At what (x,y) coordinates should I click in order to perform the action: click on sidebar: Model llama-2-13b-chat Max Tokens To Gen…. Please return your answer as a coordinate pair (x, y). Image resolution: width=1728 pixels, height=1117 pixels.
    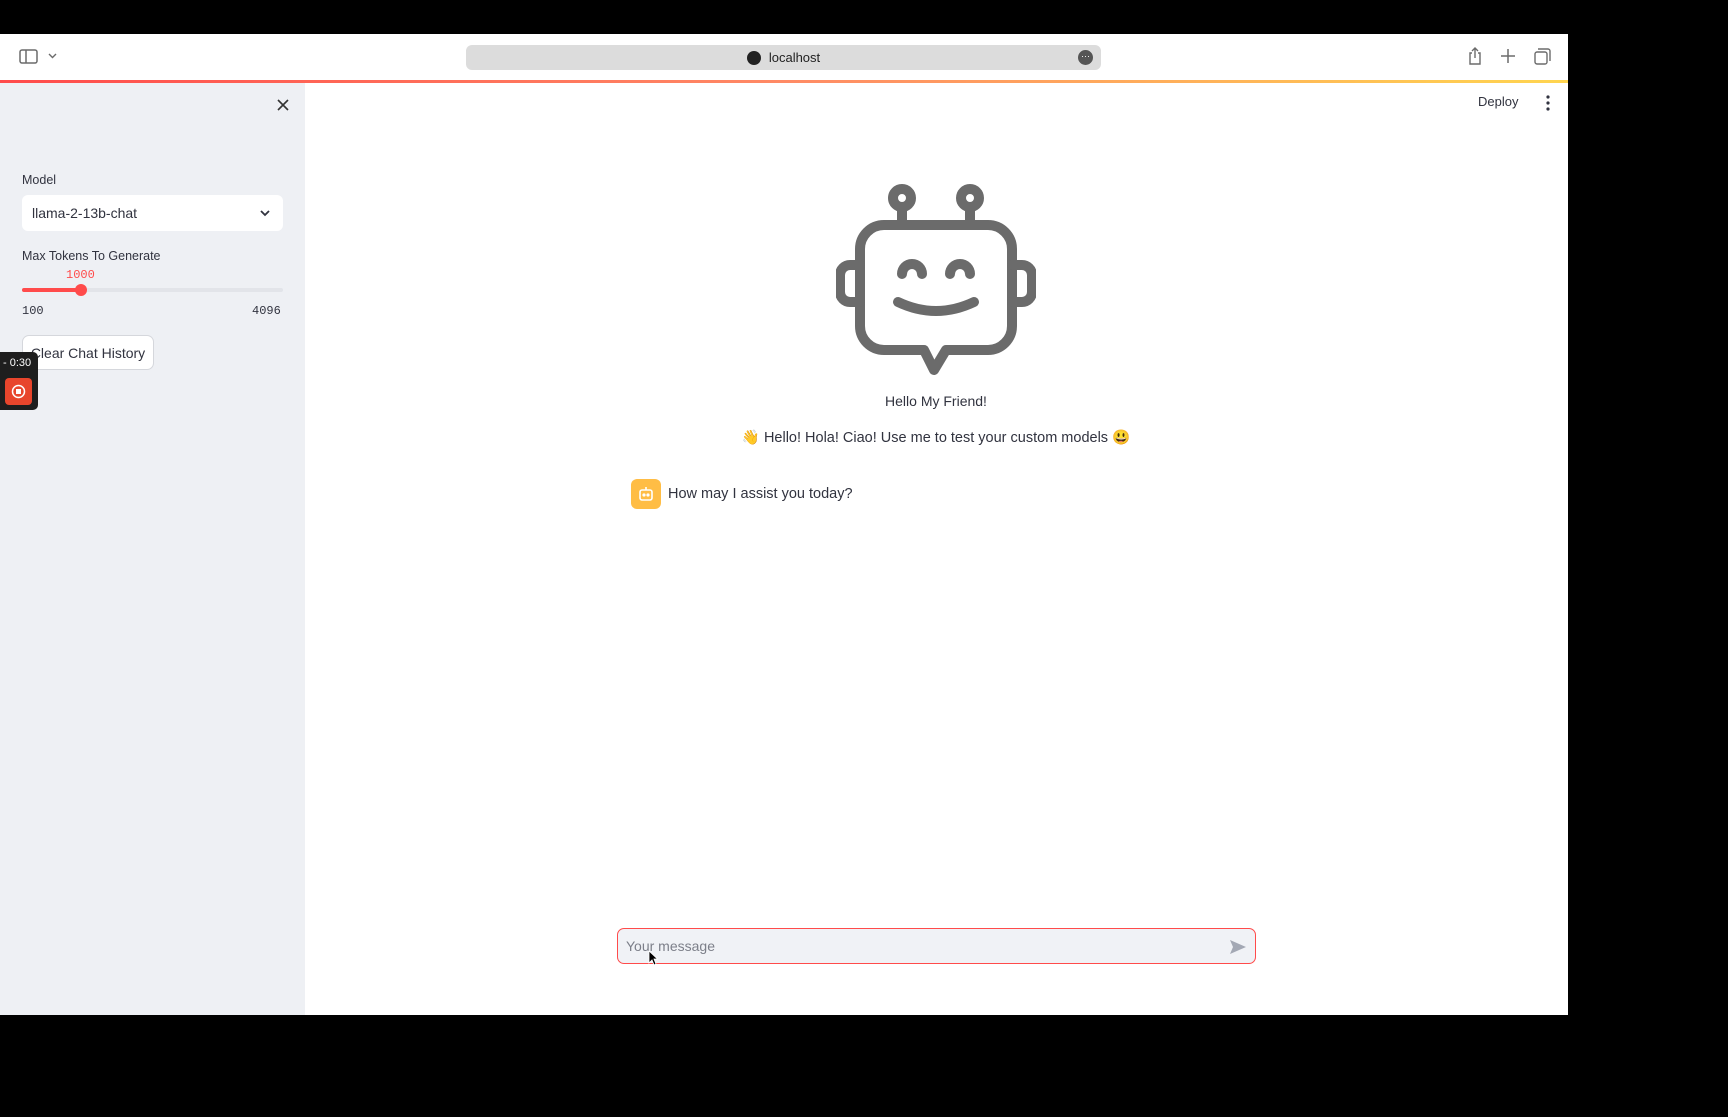
    Looking at the image, I should click on (152, 549).